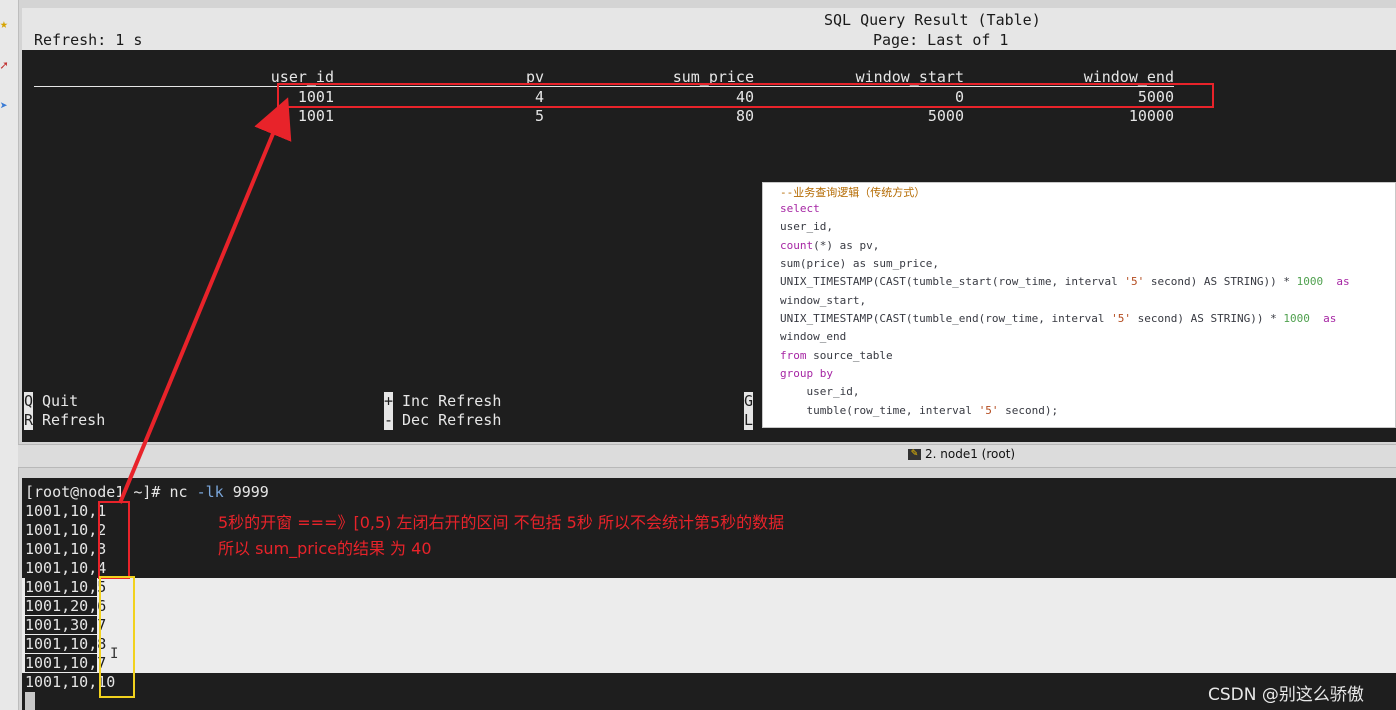 The width and height of the screenshot is (1396, 710). I want to click on watermark: CSDN @别这么骄傲, so click(1286, 695).